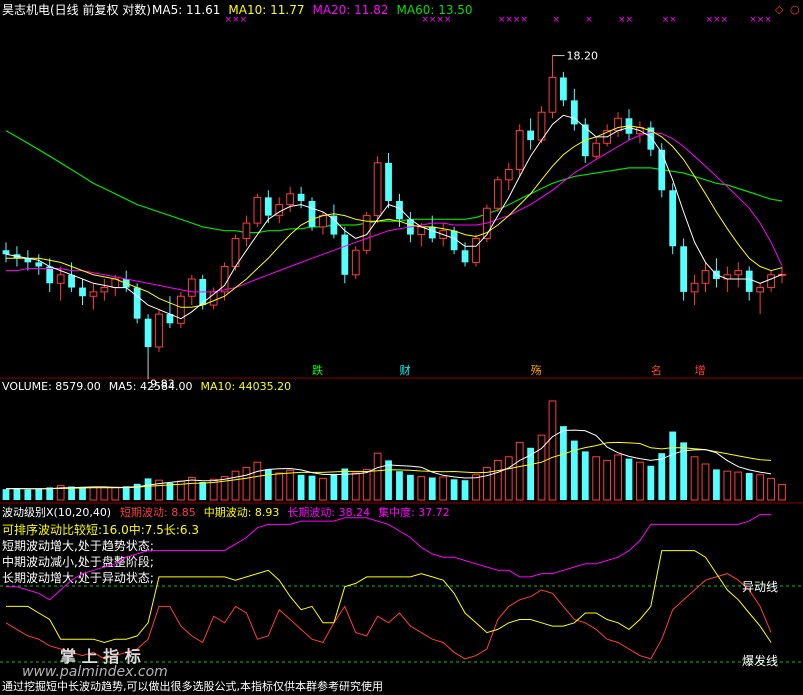 This screenshot has height=695, width=803. I want to click on main-title: 昊志机电(日线 前复权 对数), so click(76, 9).